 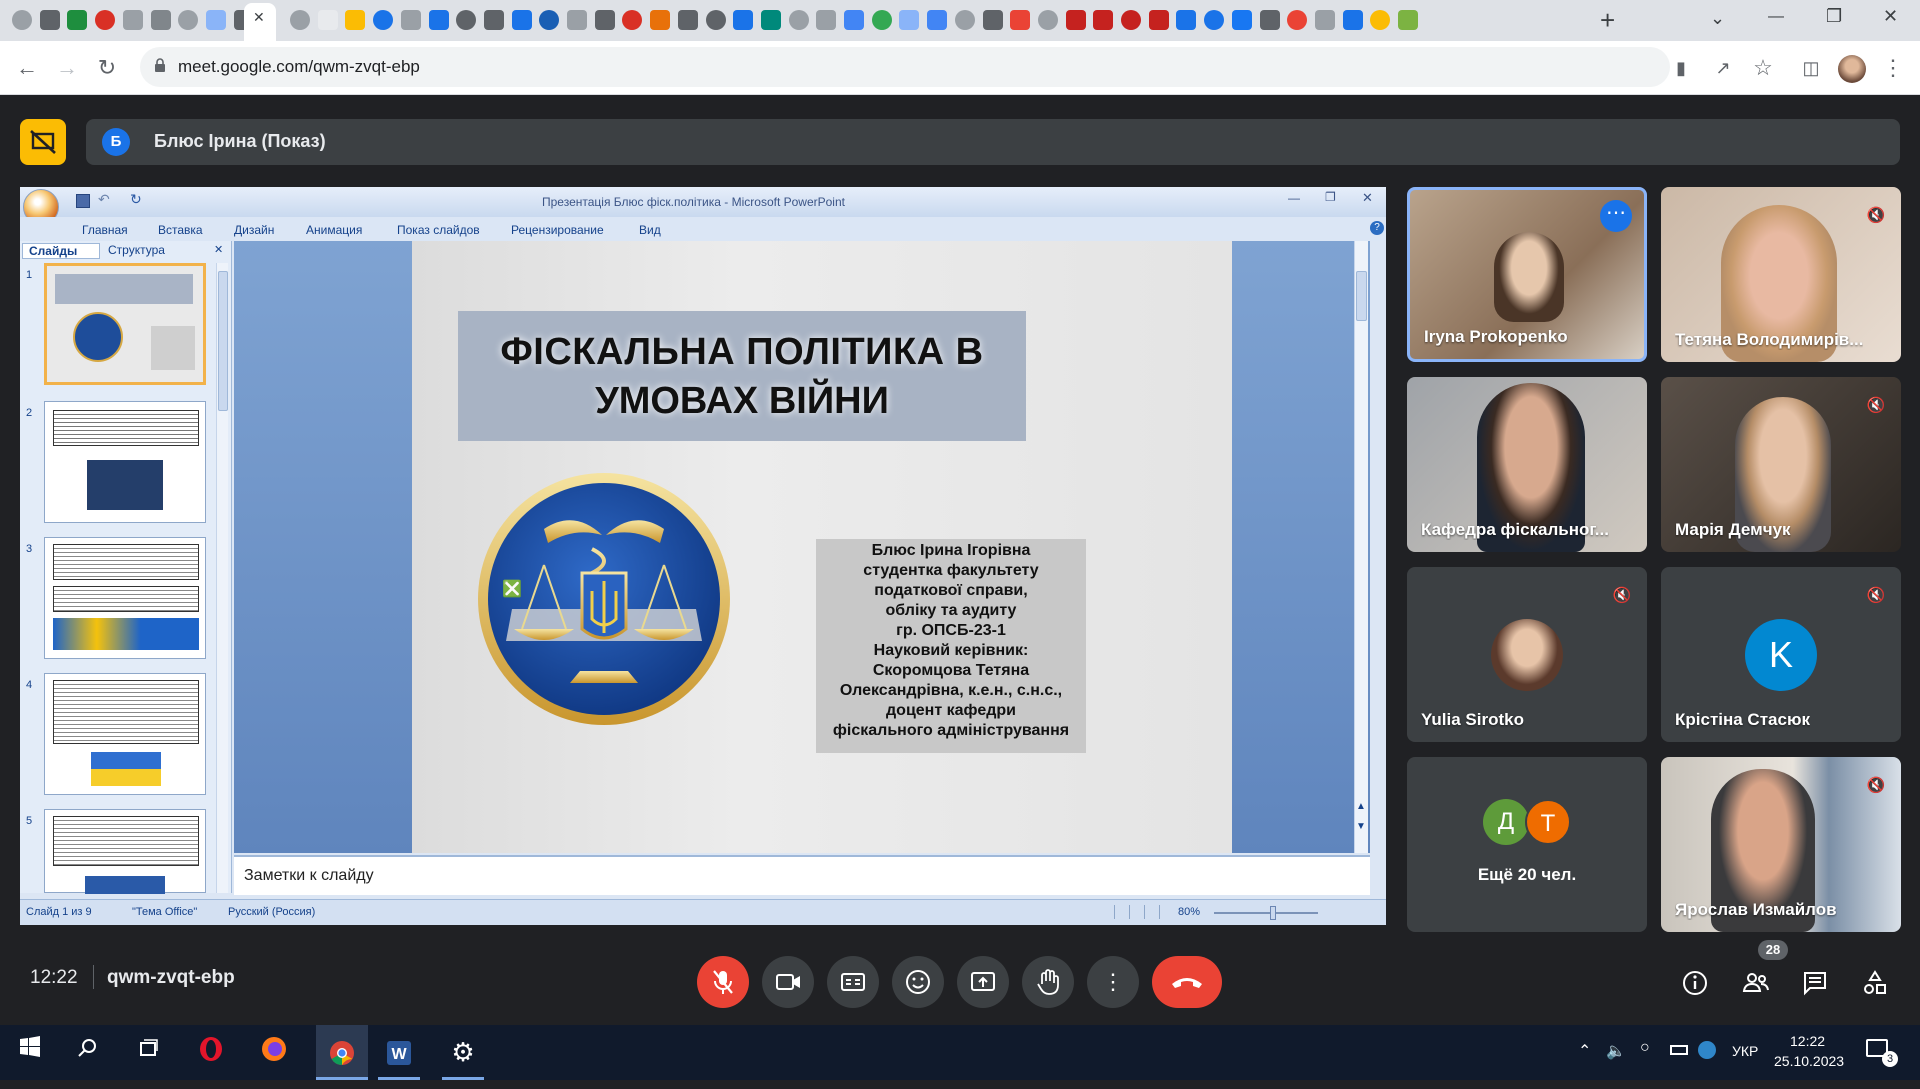 I want to click on more-options-button: ⋮, so click(x=1113, y=982).